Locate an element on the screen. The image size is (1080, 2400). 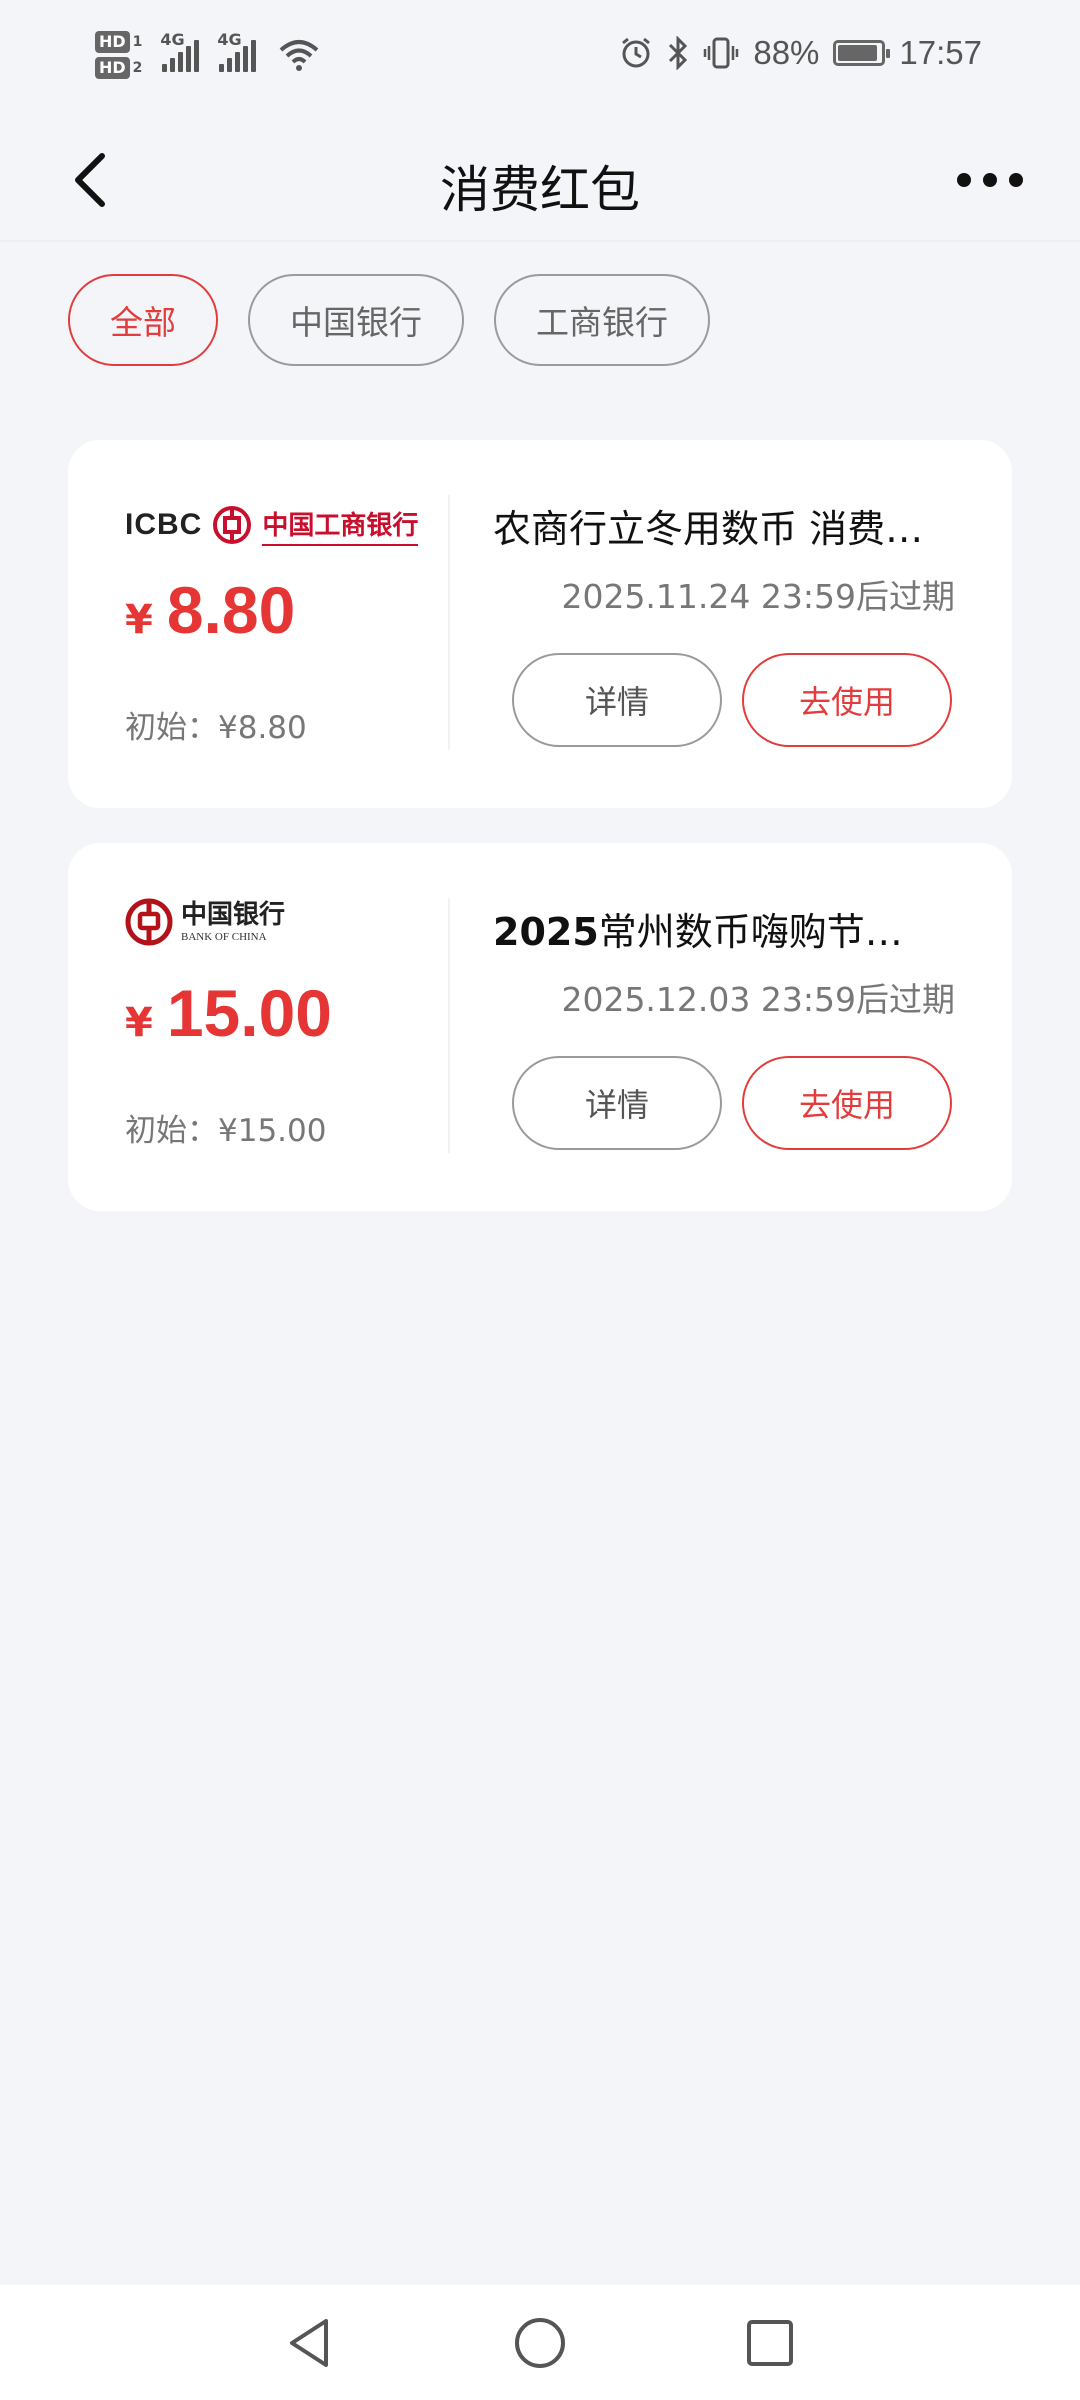
triangle-back-icon is located at coordinates (309, 2342).